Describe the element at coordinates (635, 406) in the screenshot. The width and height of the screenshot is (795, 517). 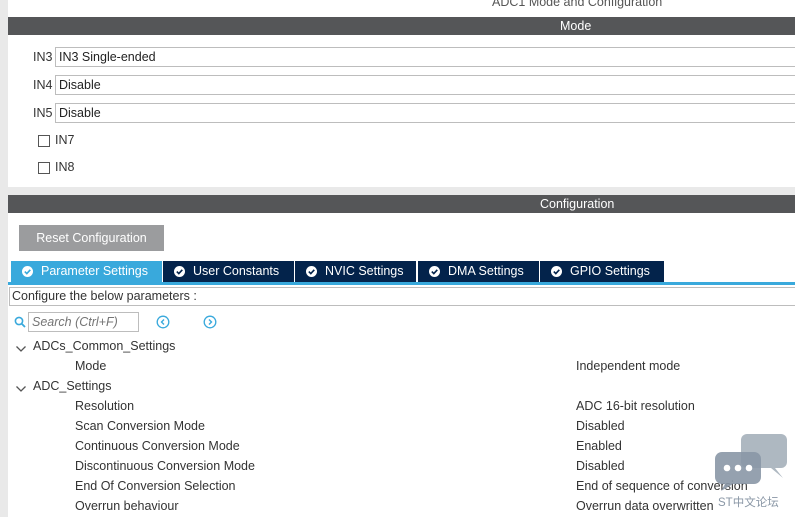
I see `param-value: ADC 16-bit resolution` at that location.